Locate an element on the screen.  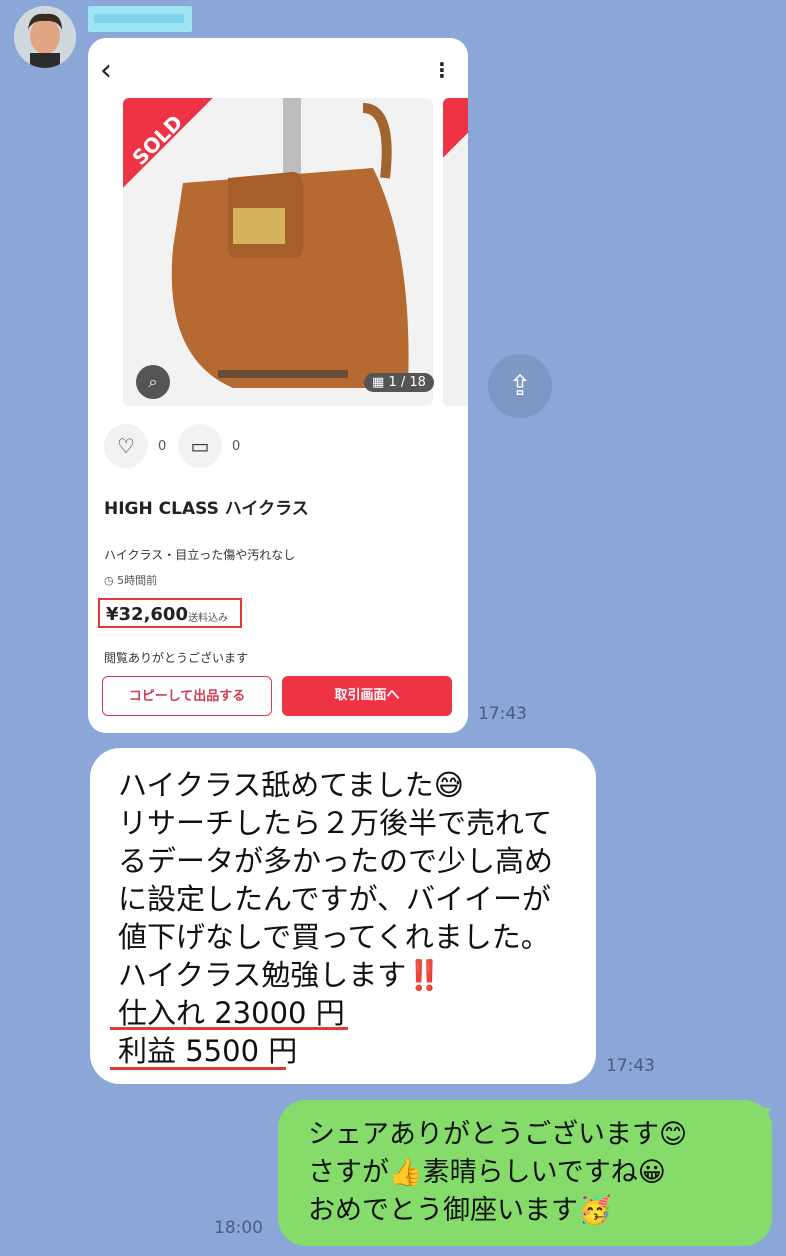
product-description: ハイクラス・目立った傷や汚れなし is located at coordinates (200, 555).